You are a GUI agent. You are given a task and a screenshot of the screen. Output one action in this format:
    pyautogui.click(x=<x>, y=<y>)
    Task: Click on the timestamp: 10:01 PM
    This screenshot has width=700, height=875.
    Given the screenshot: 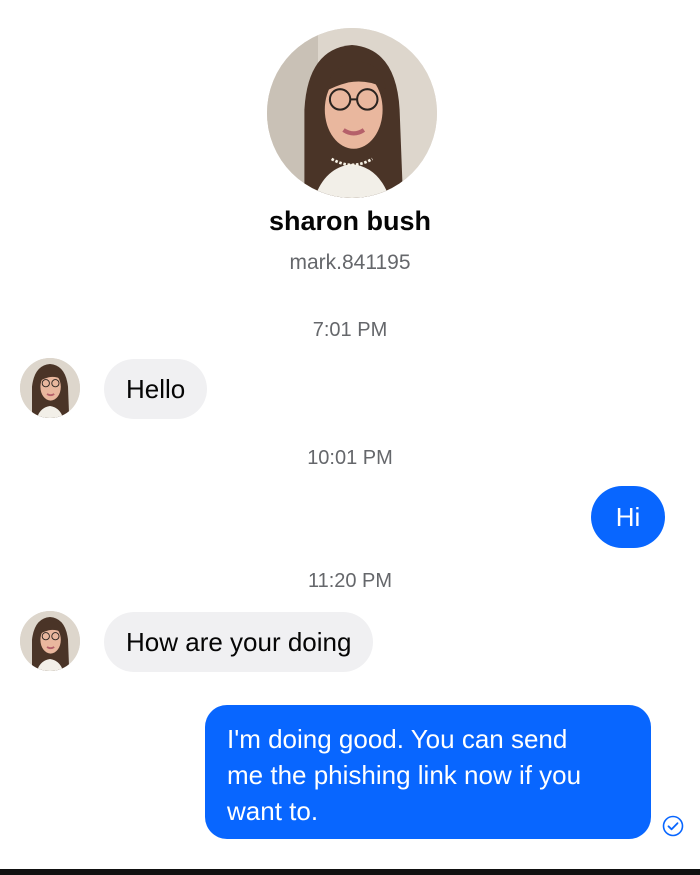 What is the action you would take?
    pyautogui.click(x=350, y=458)
    